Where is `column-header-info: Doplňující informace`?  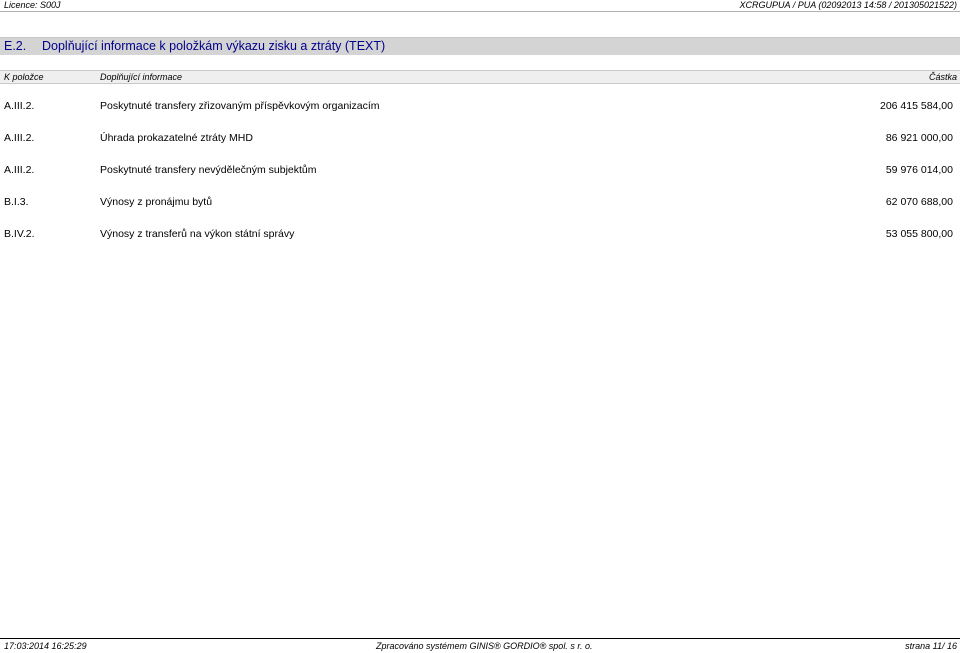 column-header-info: Doplňující informace is located at coordinates (141, 77).